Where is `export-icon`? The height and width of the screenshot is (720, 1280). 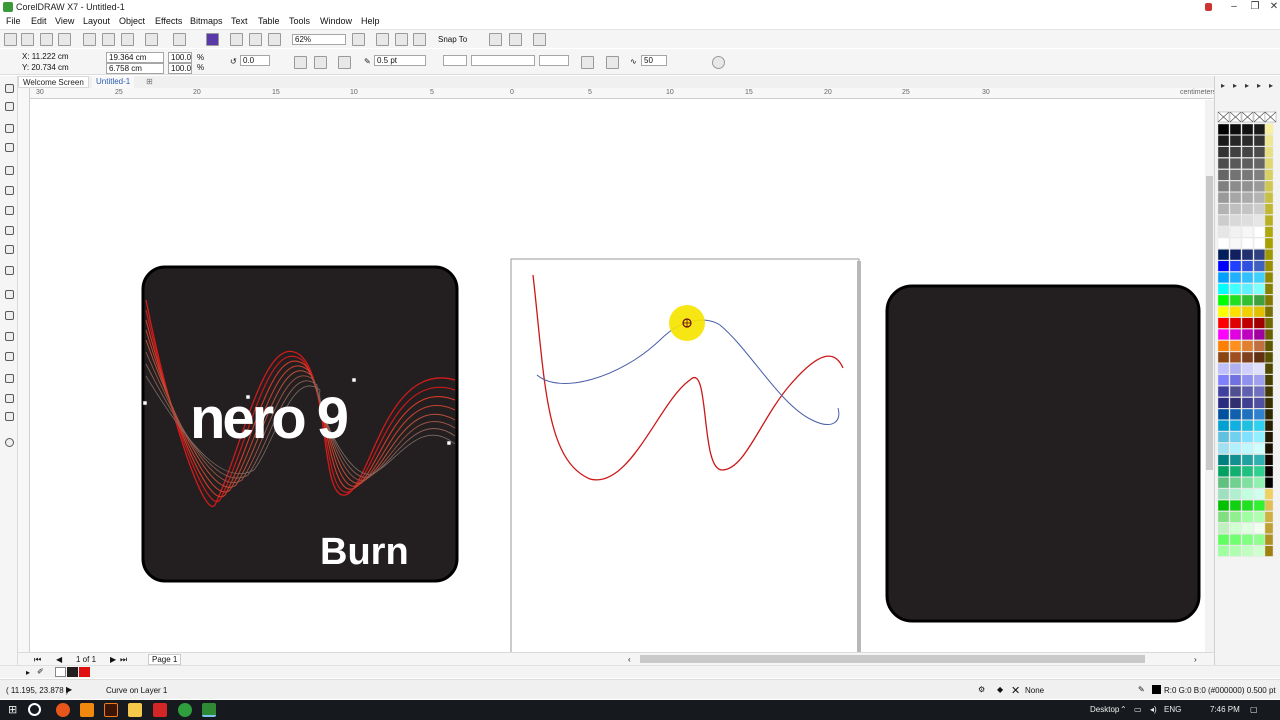
export-icon is located at coordinates (255, 39).